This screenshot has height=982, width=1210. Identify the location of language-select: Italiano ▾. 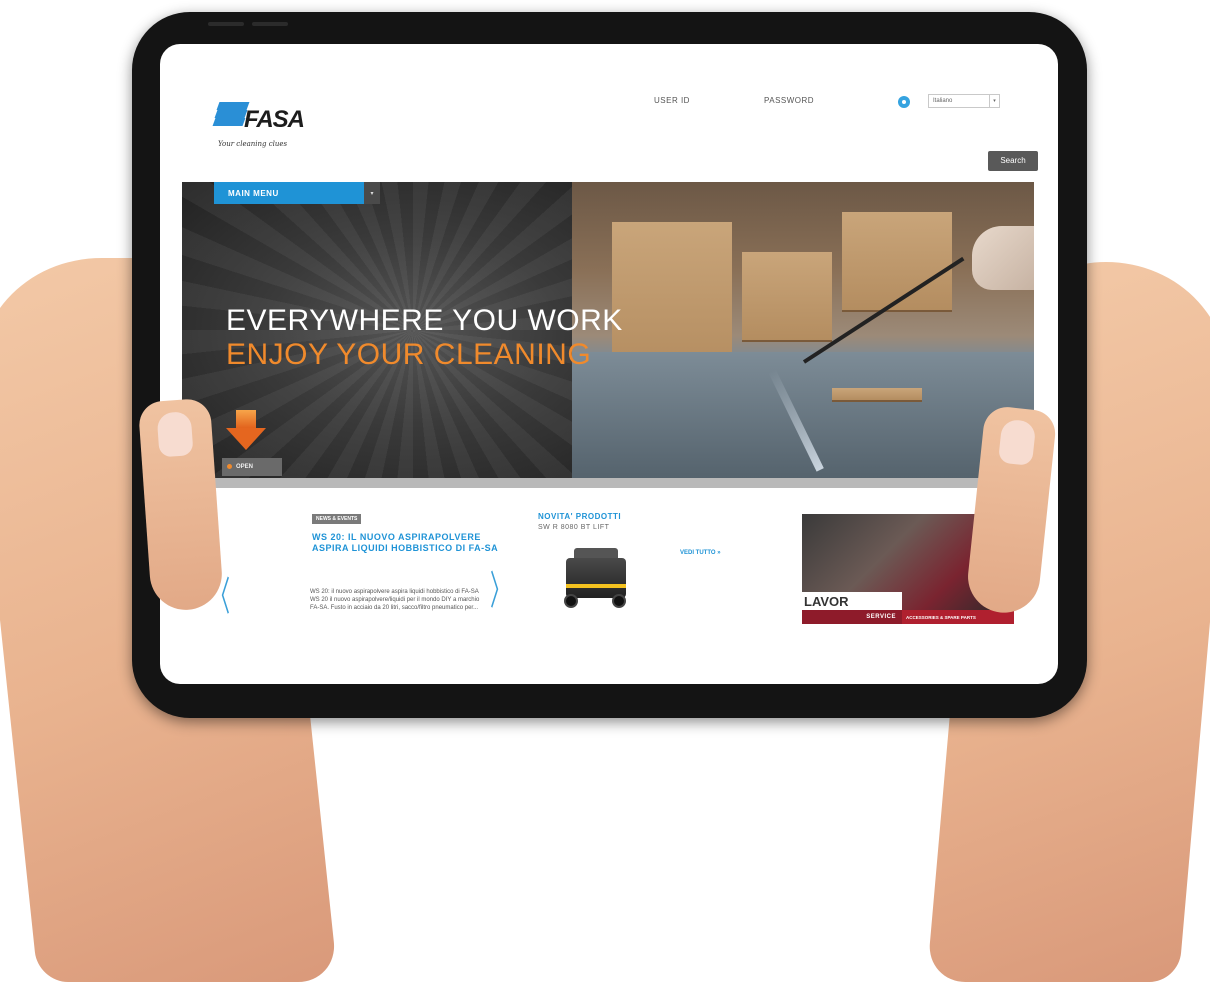
(964, 101).